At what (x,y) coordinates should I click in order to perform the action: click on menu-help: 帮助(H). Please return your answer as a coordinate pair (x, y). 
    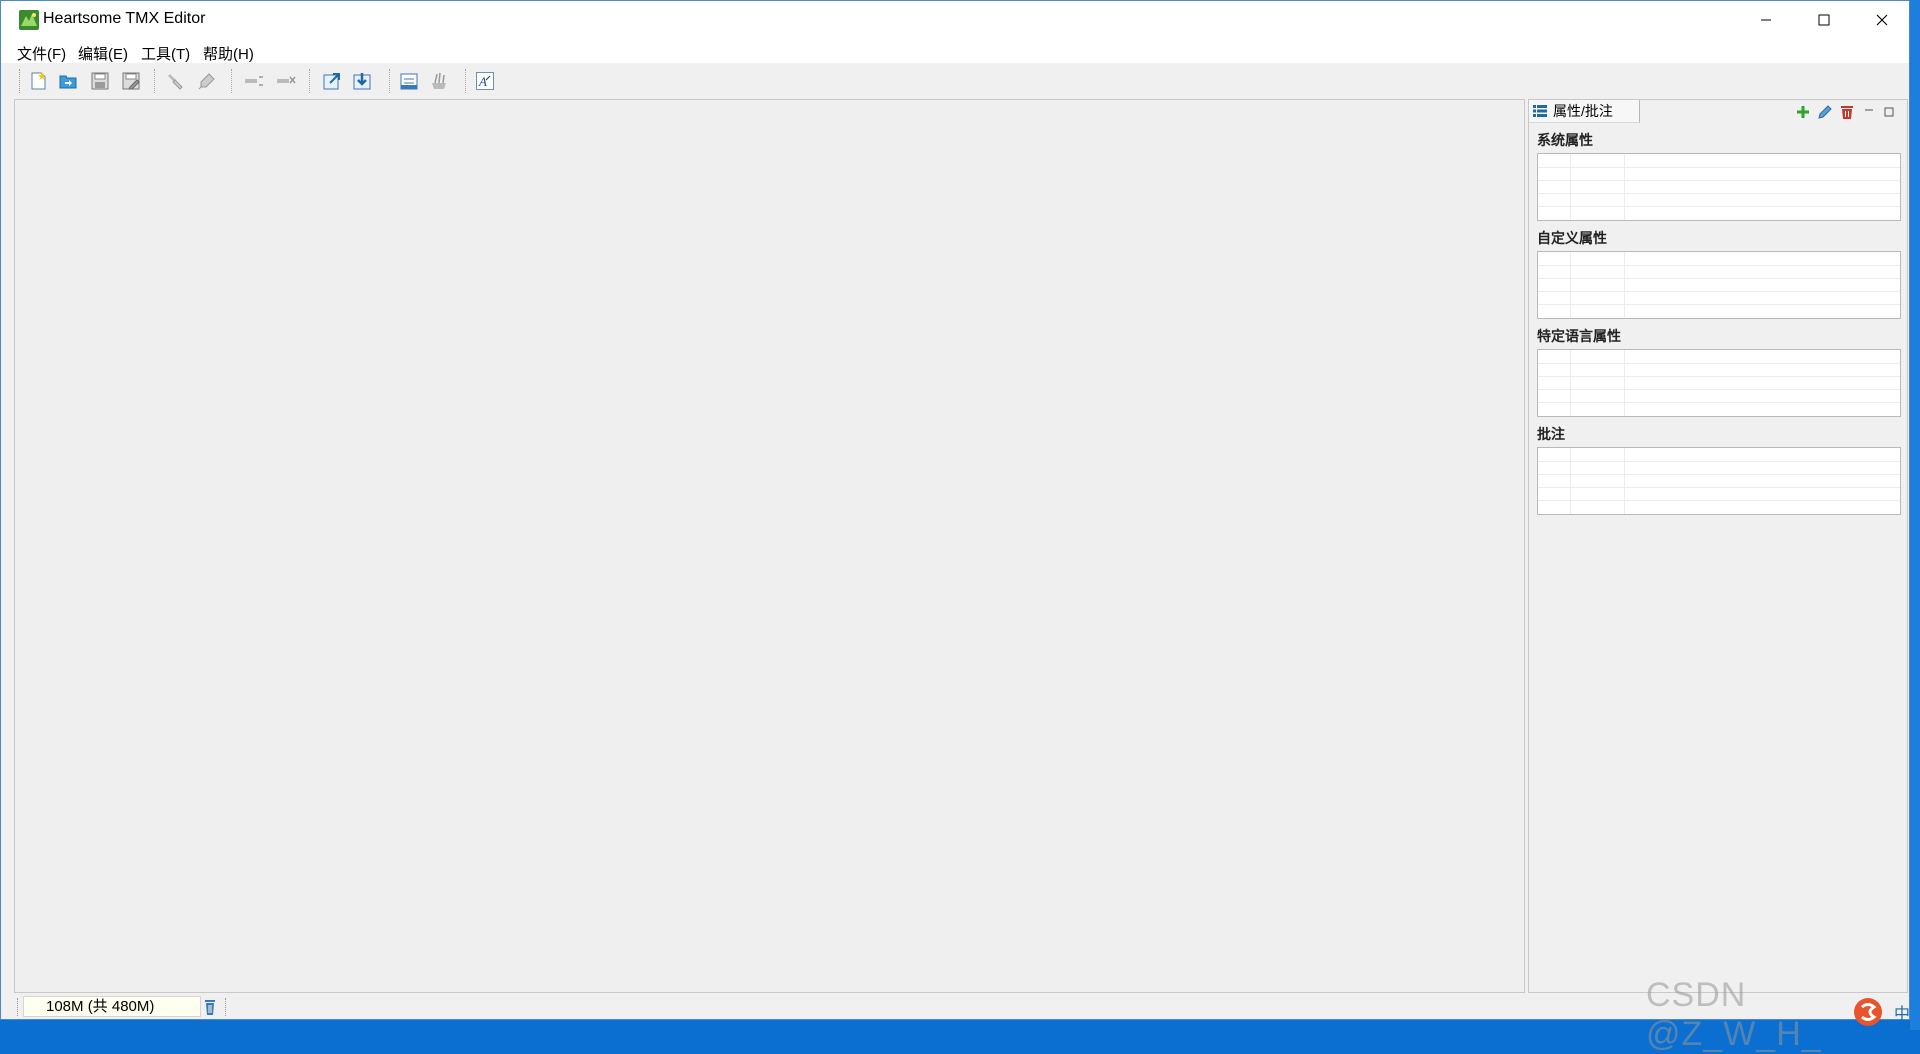
    Looking at the image, I should click on (228, 53).